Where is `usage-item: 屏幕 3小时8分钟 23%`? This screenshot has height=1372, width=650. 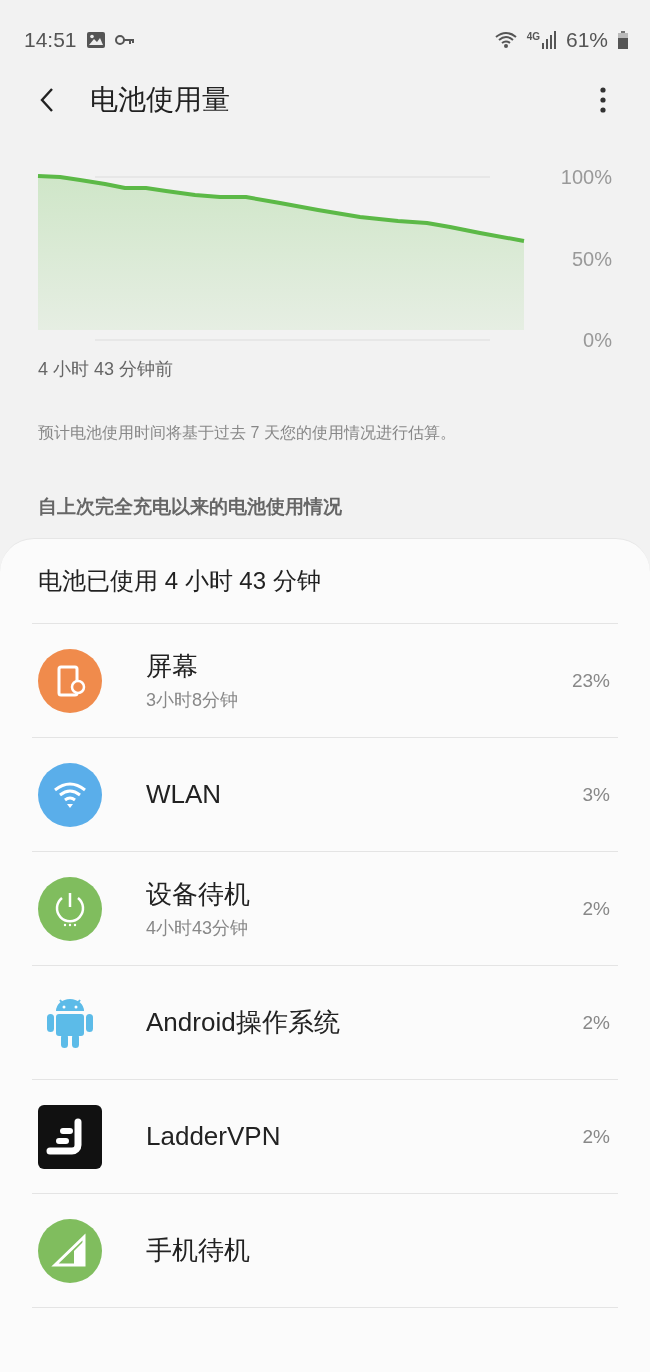 usage-item: 屏幕 3小时8分钟 23% is located at coordinates (325, 681).